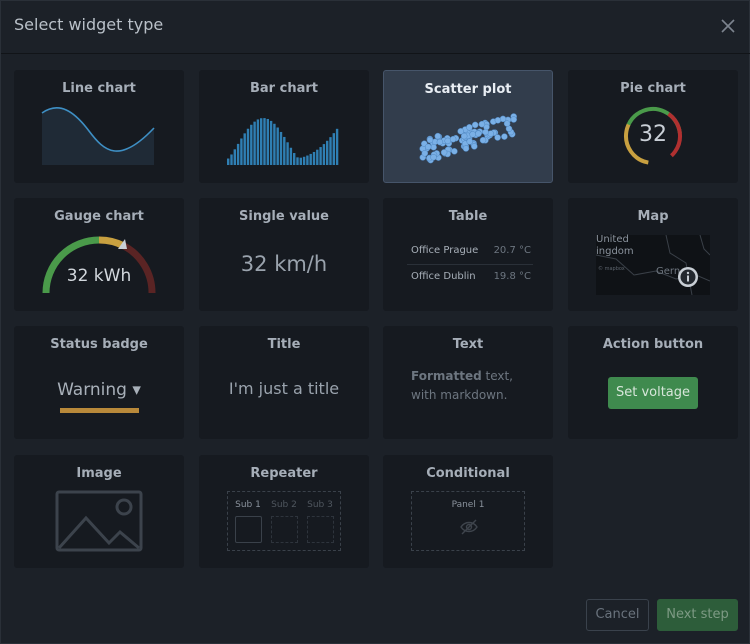 This screenshot has width=750, height=644. Describe the element at coordinates (462, 386) in the screenshot. I see `text-preview: Formatted text, with markdown.` at that location.